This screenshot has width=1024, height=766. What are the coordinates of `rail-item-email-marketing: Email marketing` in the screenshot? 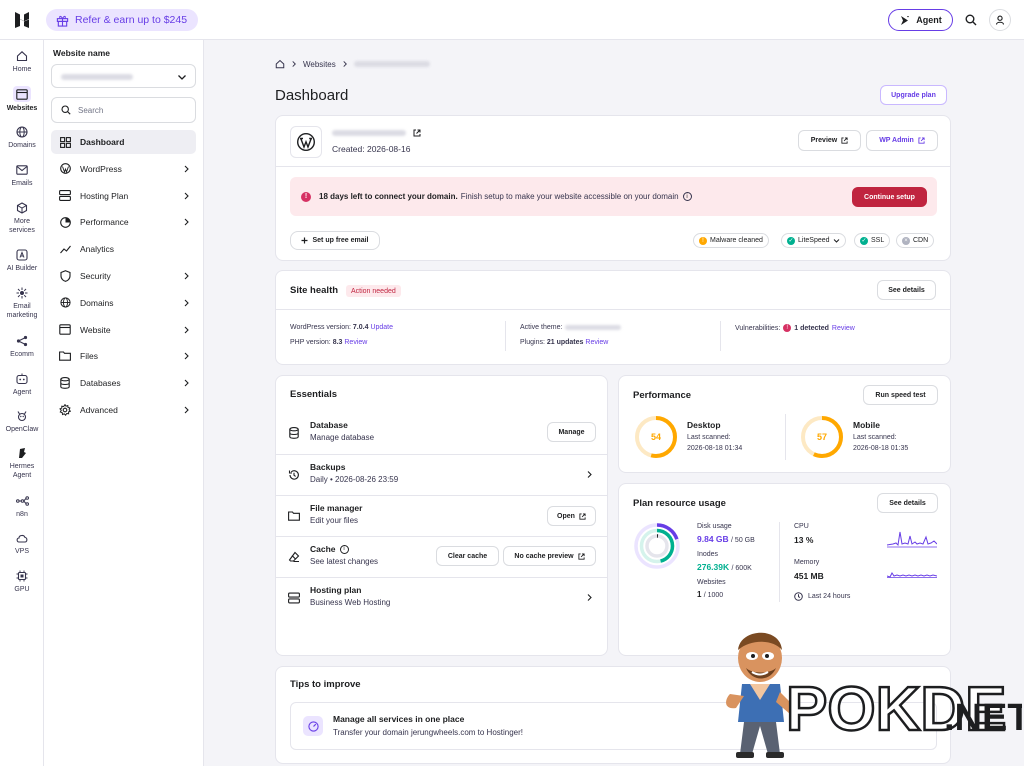 It's located at (22, 303).